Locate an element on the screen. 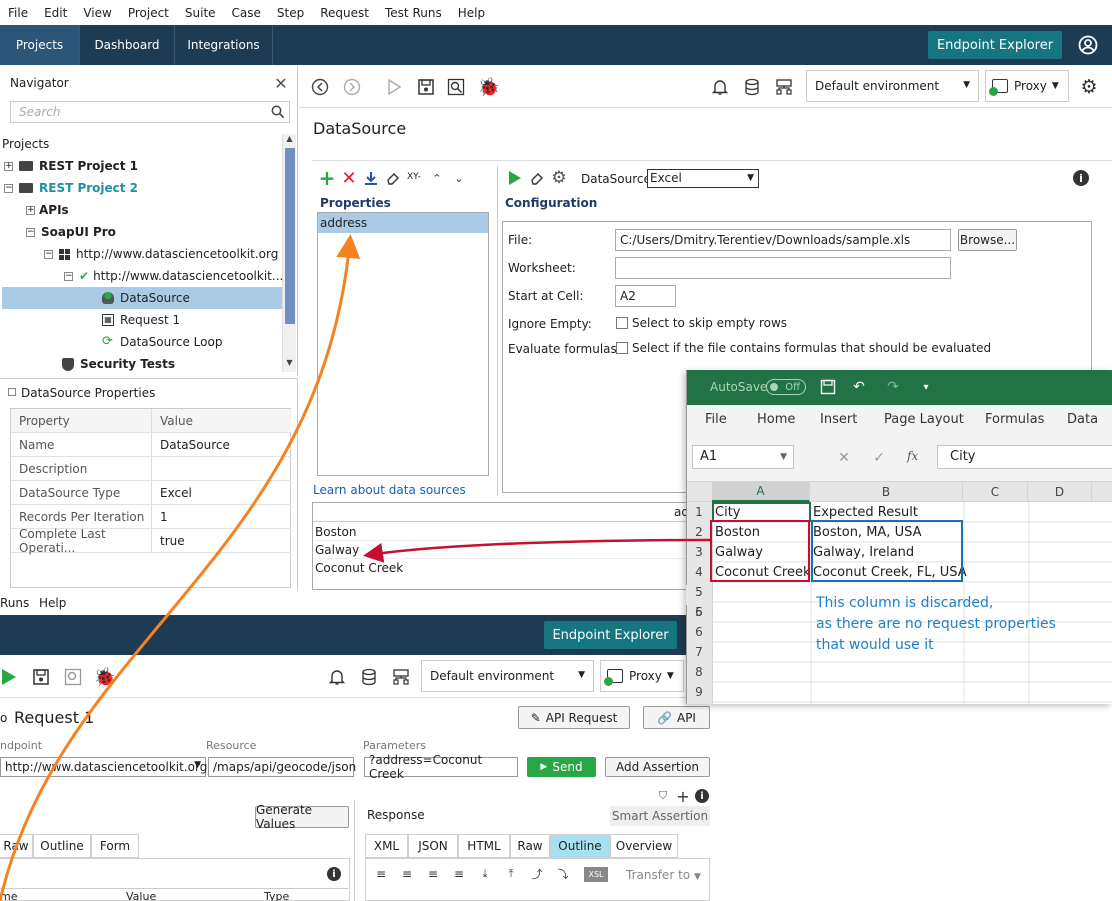 The width and height of the screenshot is (1112, 901). filter-icon: ⛉ is located at coordinates (663, 796).